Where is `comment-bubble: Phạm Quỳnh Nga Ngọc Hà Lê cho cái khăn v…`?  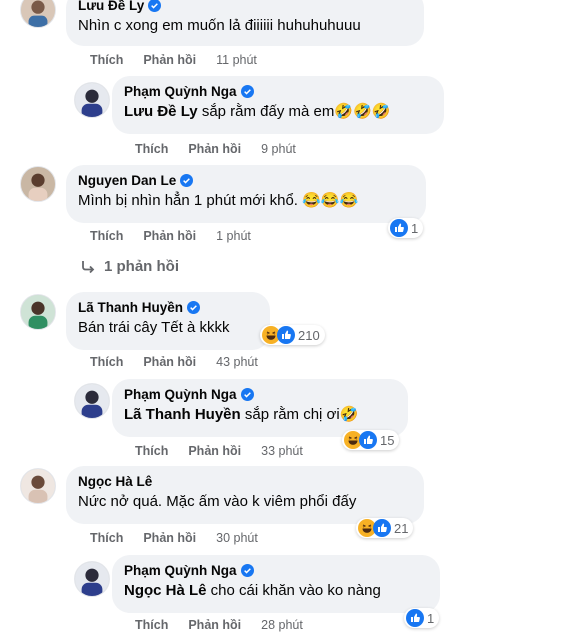
comment-bubble: Phạm Quỳnh Nga Ngọc Hà Lê cho cái khăn v… is located at coordinates (276, 584).